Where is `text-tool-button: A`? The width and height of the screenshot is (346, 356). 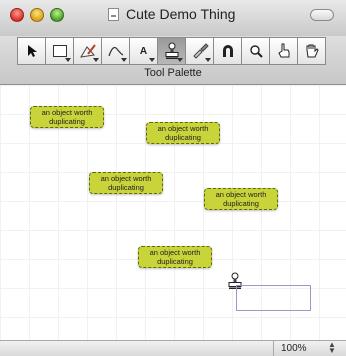
text-tool-button: A is located at coordinates (143, 51).